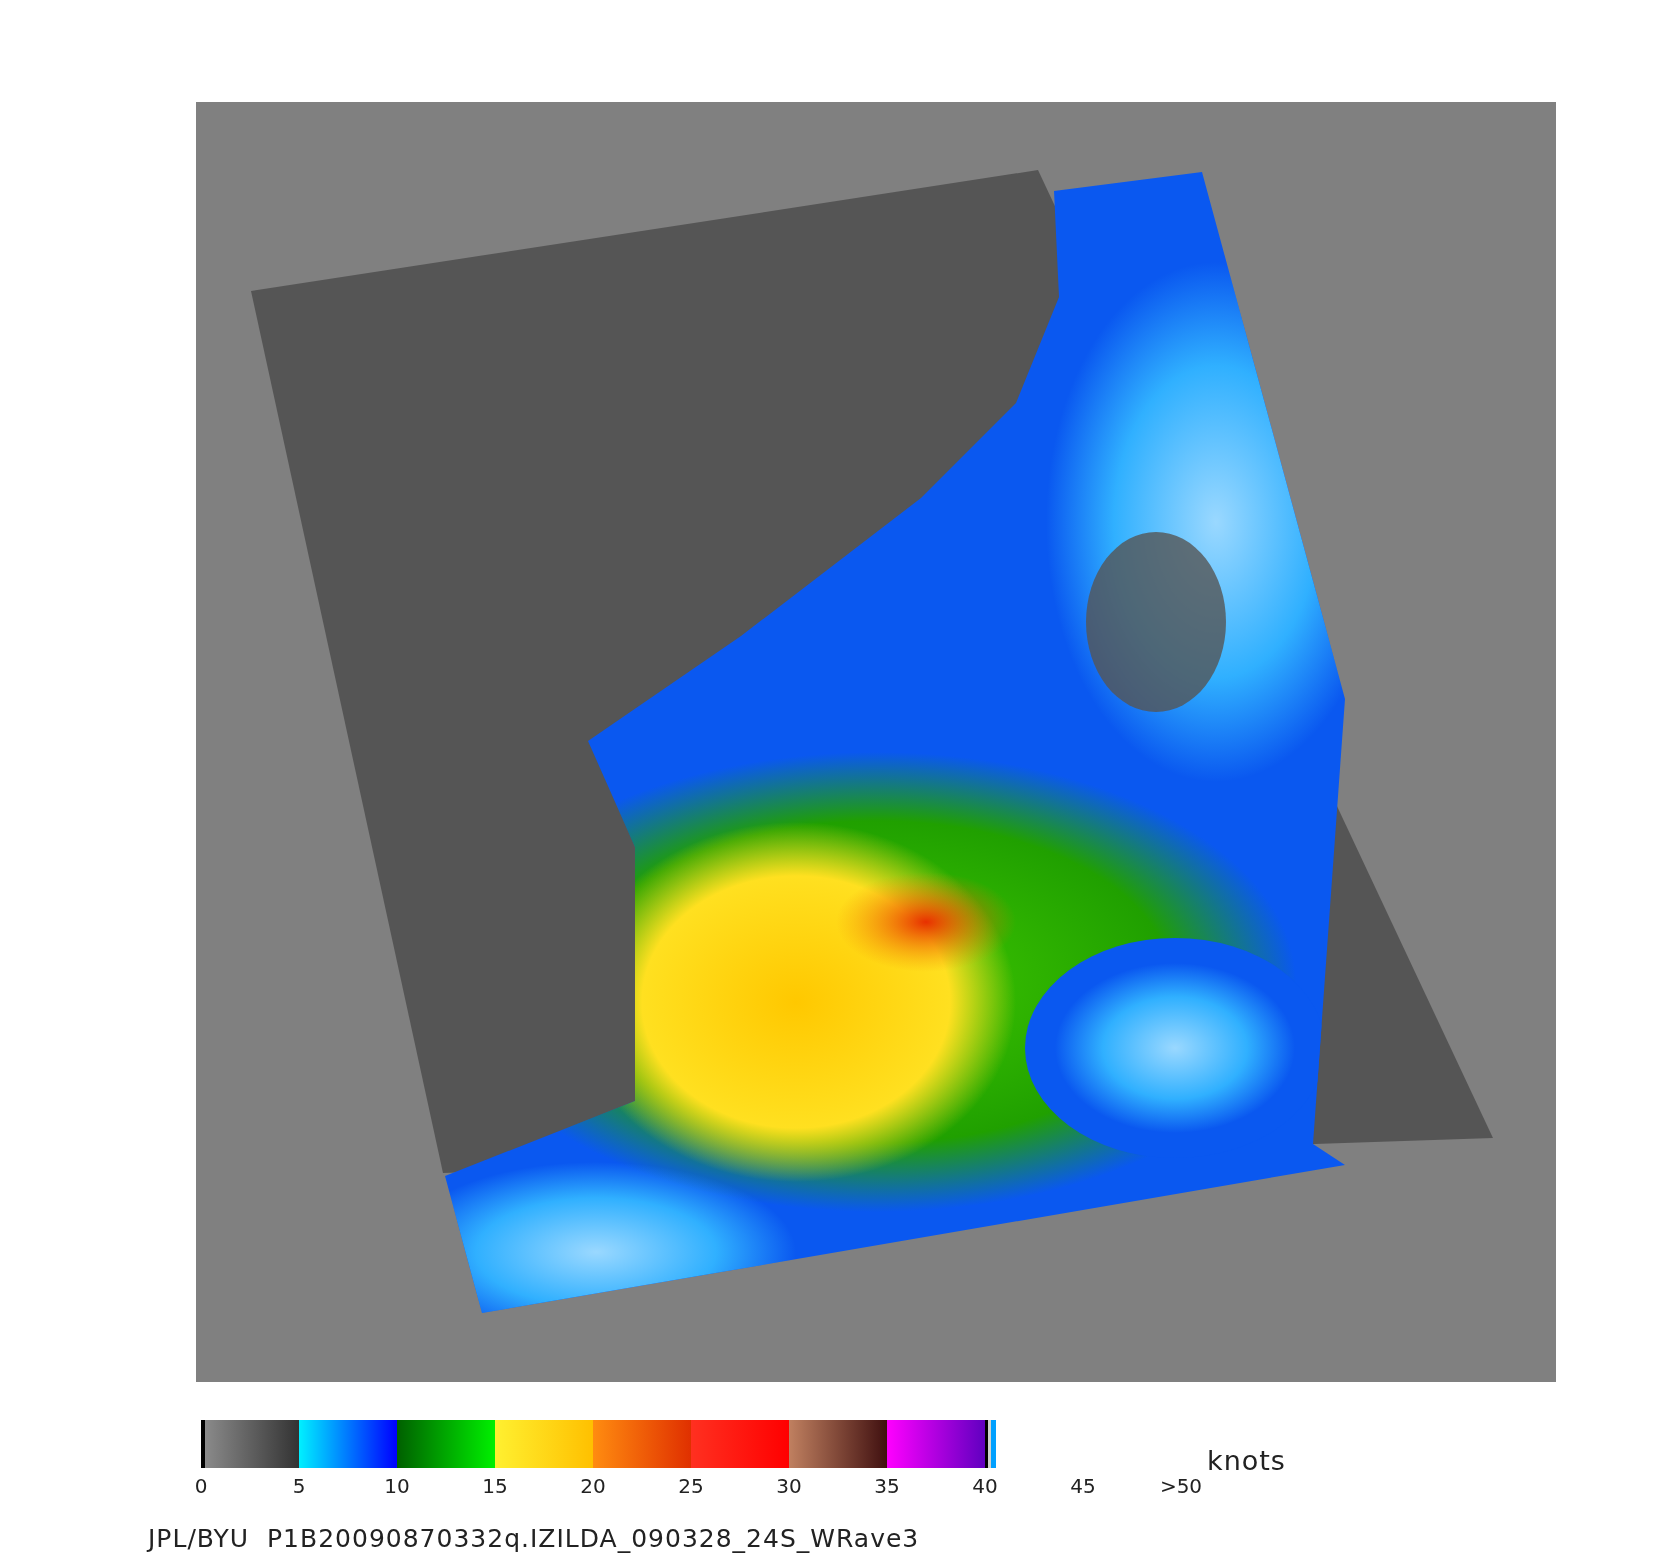  I want to click on scale-tick-label: 25, so click(691, 1486).